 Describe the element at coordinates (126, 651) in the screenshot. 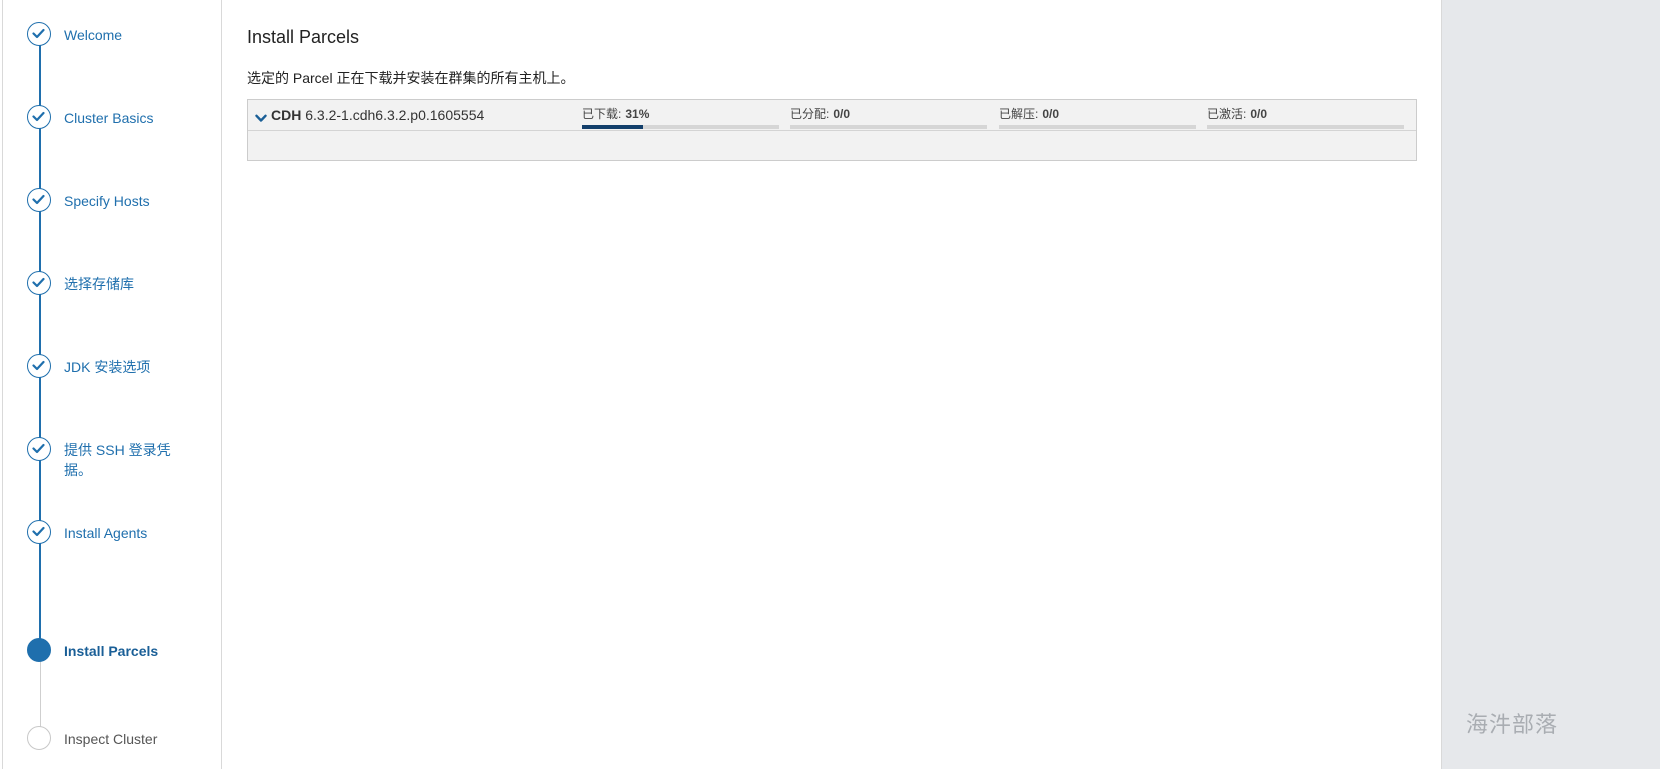

I see `step-label: Install Parcels` at that location.